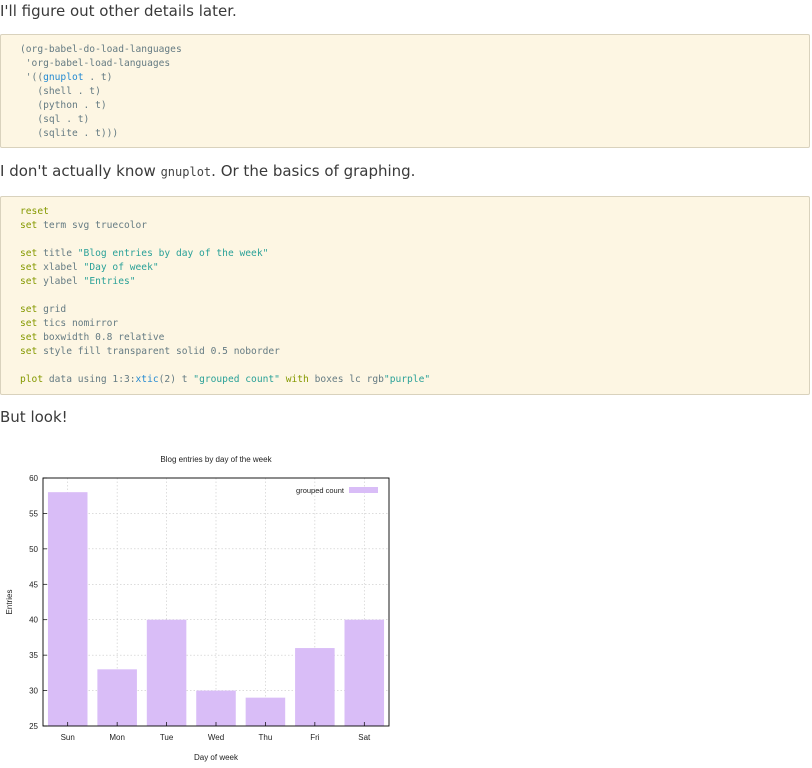 The height and width of the screenshot is (768, 812). Describe the element at coordinates (60, 267) in the screenshot. I see `code-token: xlabel` at that location.